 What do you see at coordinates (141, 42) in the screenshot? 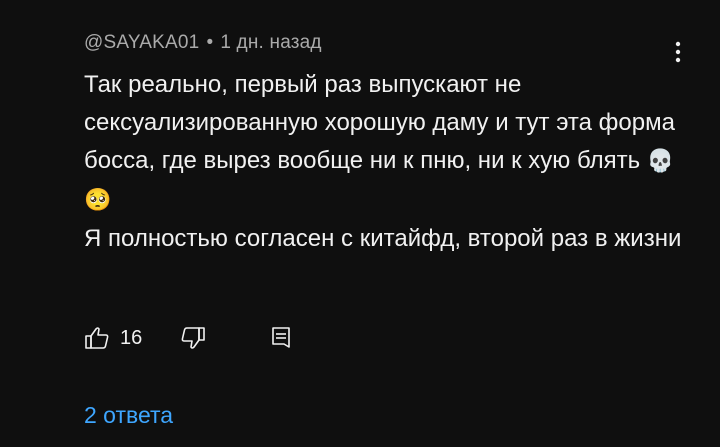
I see `author-handle: @SAYAKA01` at bounding box center [141, 42].